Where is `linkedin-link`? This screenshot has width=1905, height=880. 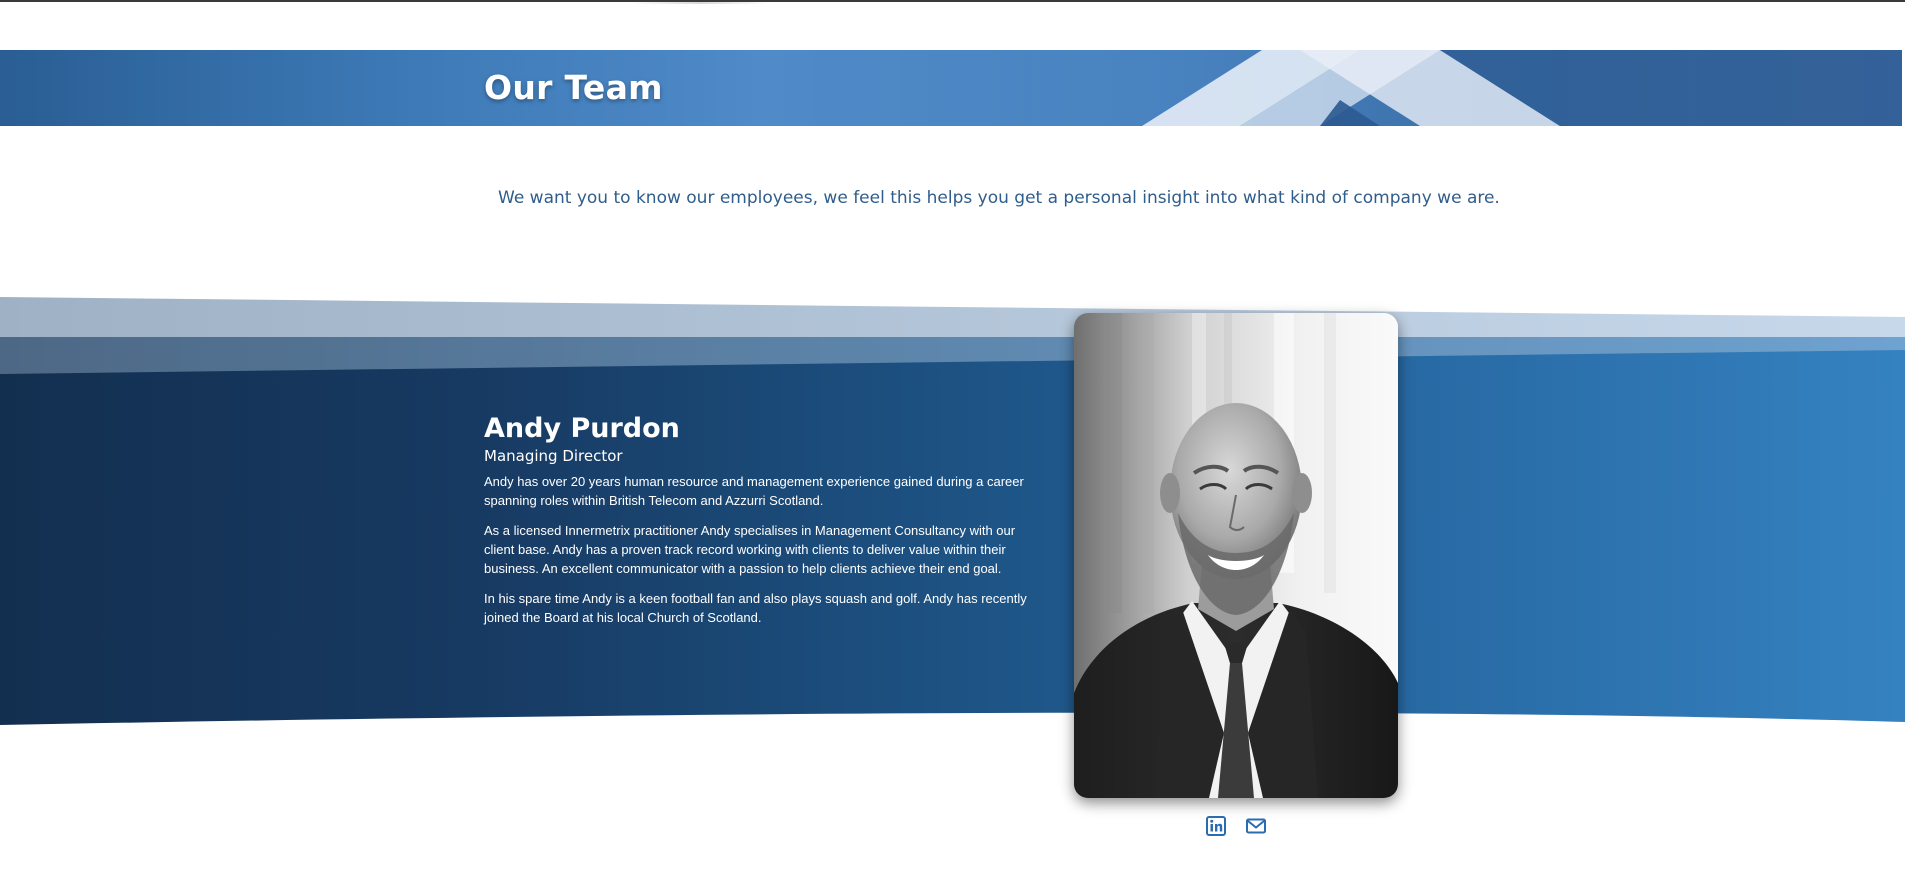 linkedin-link is located at coordinates (1216, 826).